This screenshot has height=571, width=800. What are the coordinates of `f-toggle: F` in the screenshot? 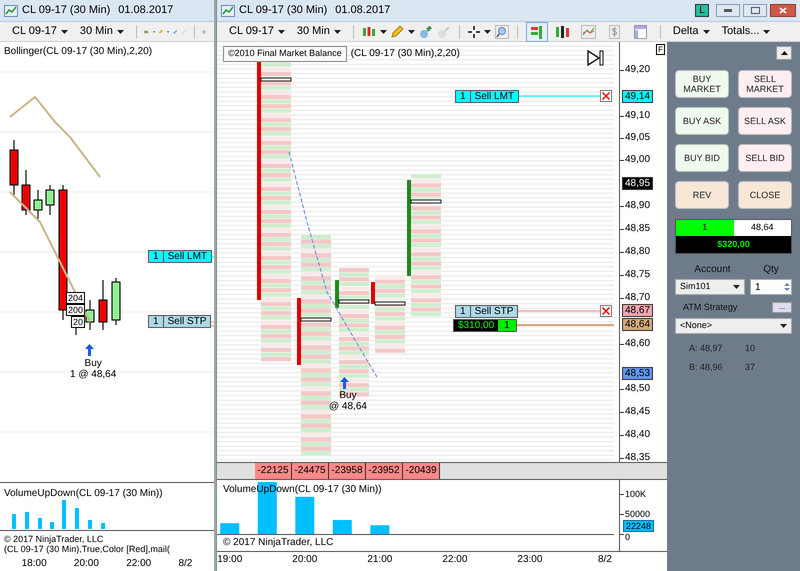 It's located at (660, 49).